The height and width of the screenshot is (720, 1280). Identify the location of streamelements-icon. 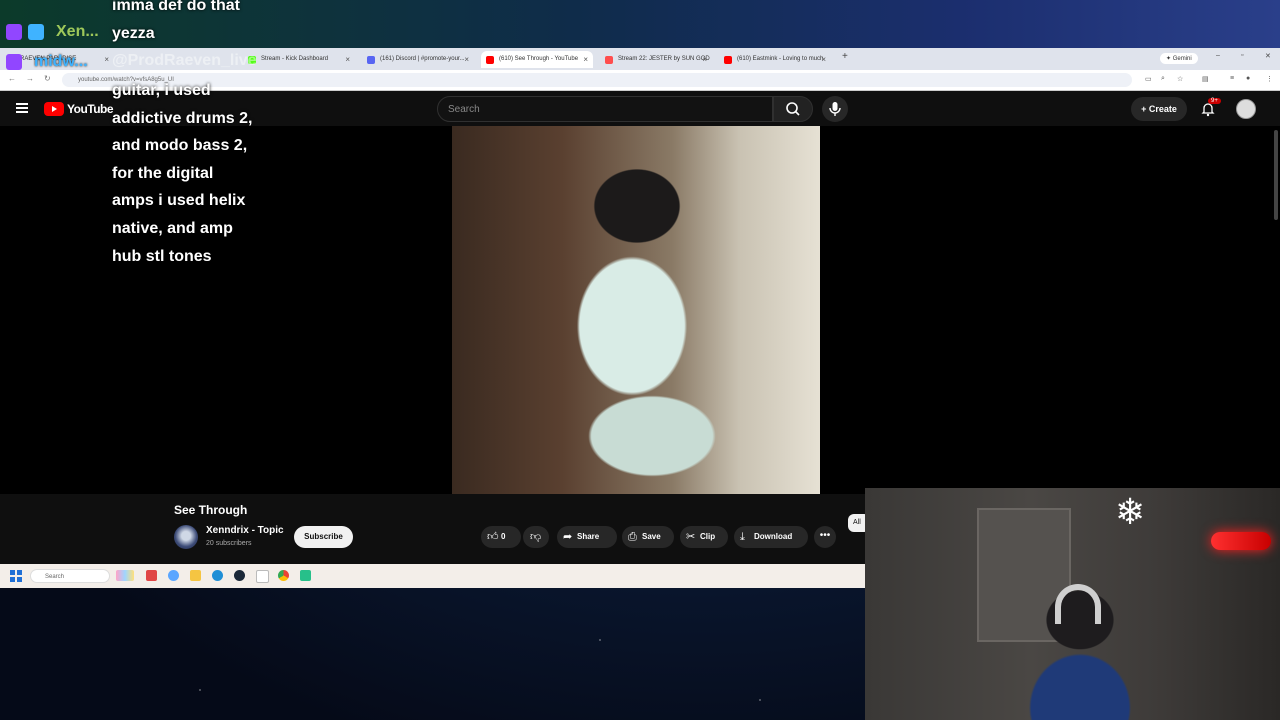
(36, 32).